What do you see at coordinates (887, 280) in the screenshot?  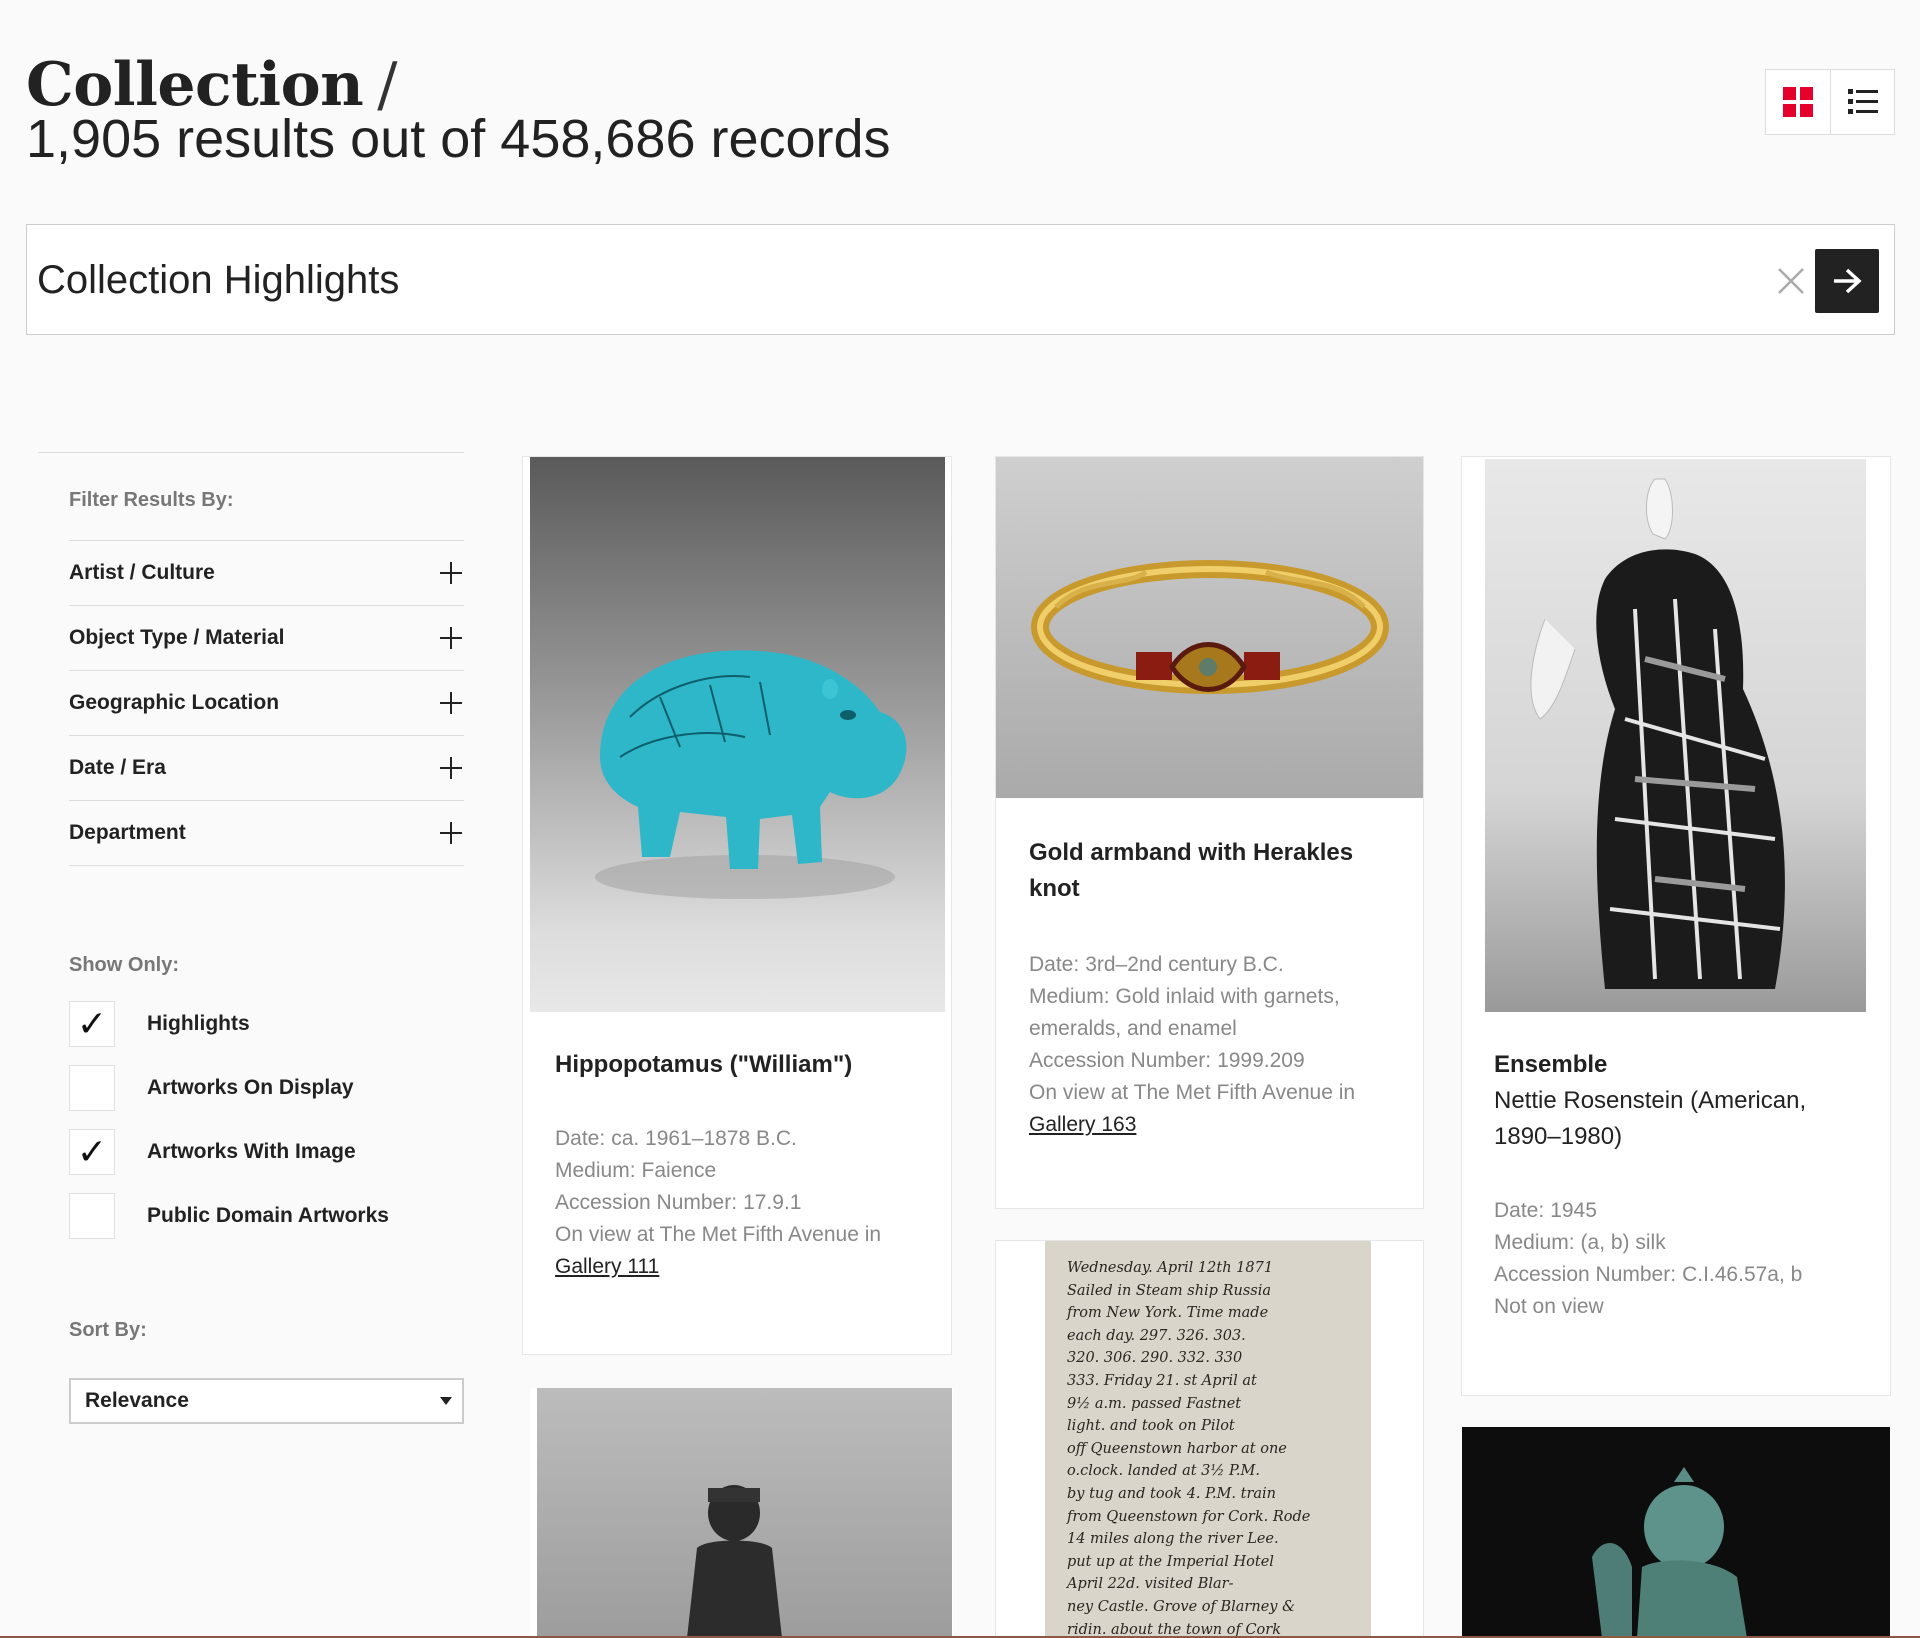 I see `search-input` at bounding box center [887, 280].